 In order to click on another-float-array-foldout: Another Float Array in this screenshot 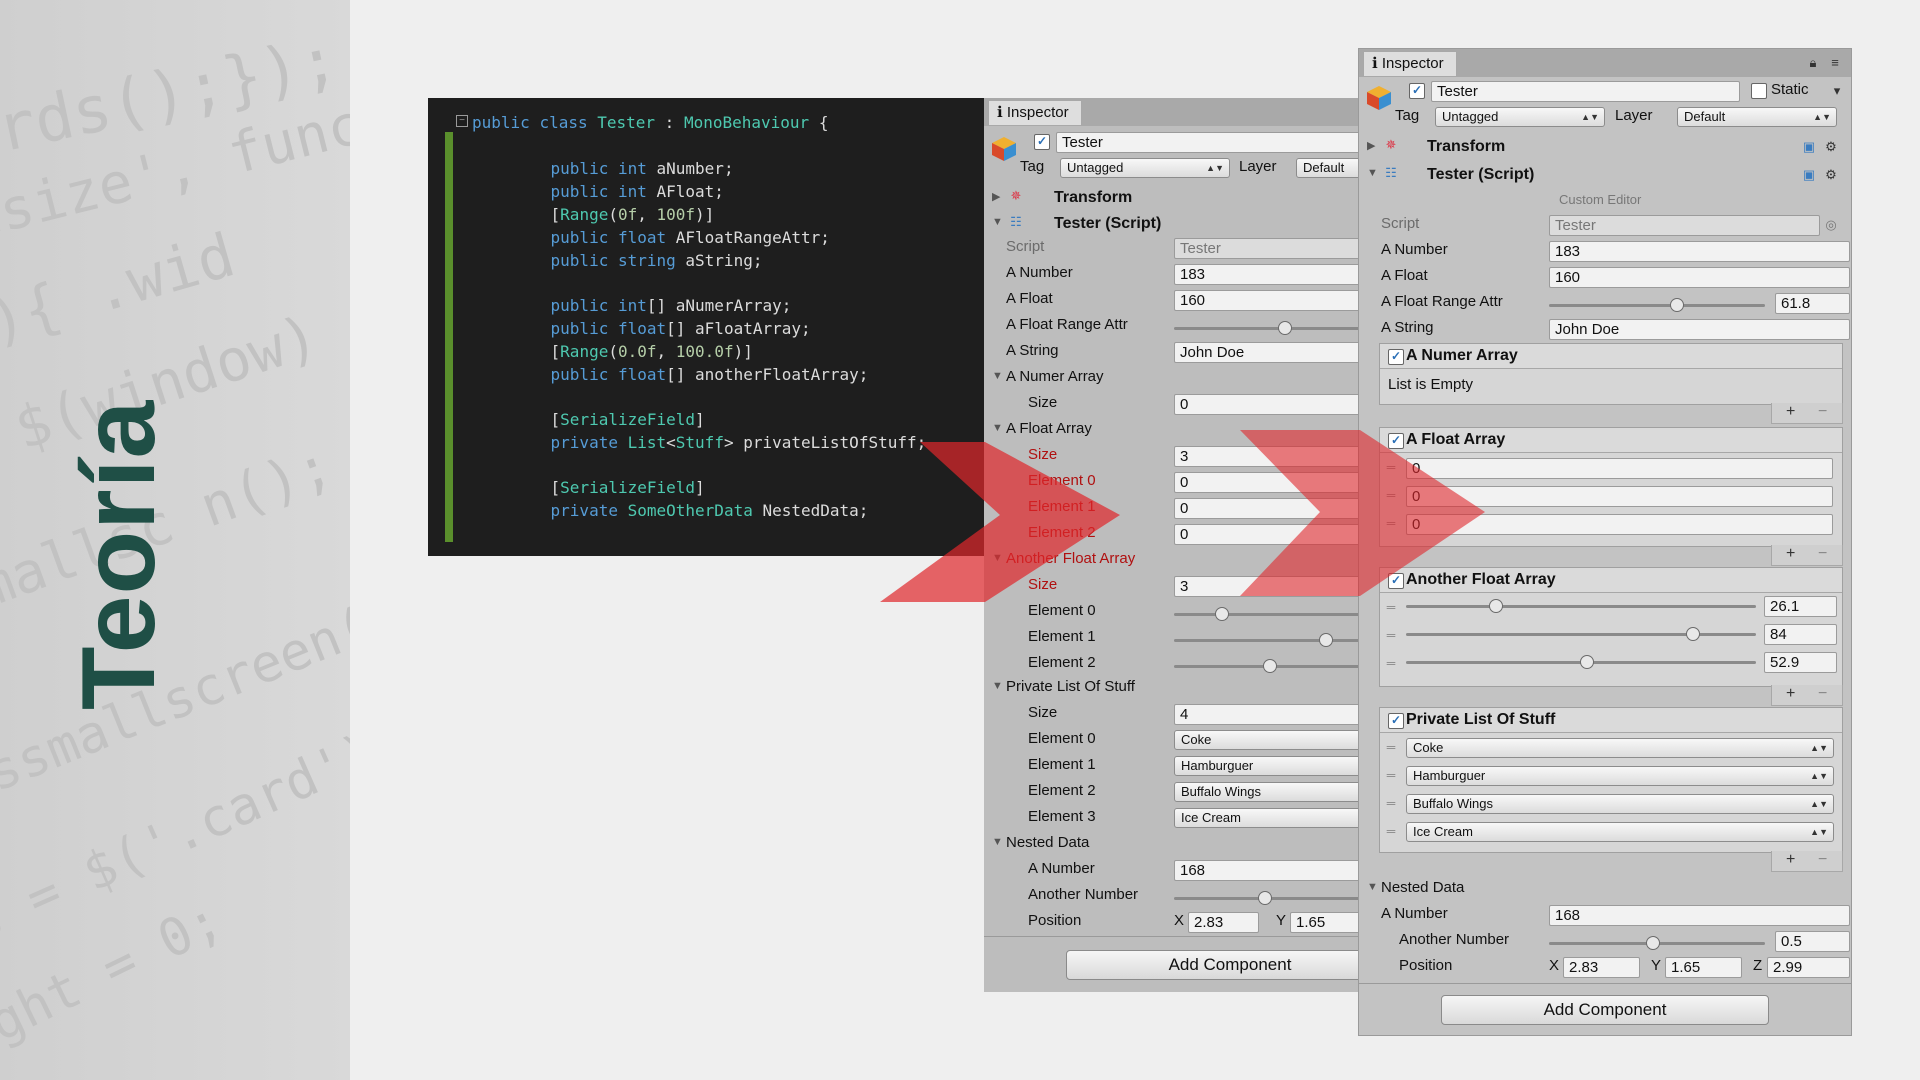, I will do `click(1070, 559)`.